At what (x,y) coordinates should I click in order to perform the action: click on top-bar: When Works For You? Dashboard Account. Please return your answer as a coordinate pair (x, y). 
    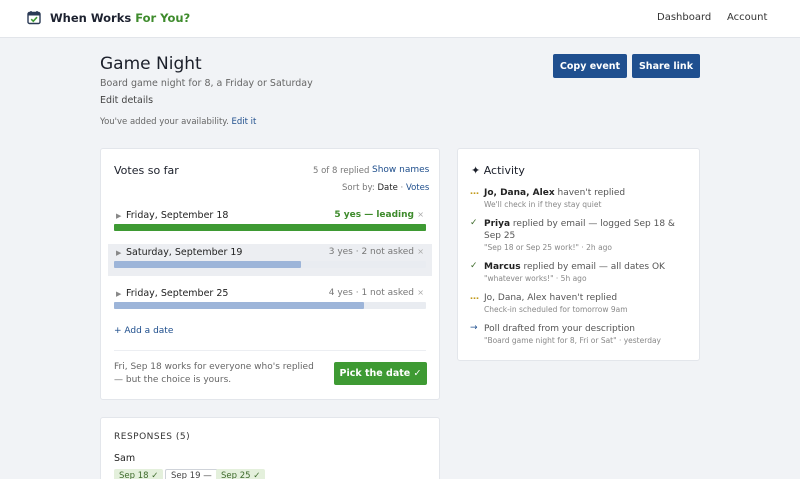
    Looking at the image, I should click on (400, 19).